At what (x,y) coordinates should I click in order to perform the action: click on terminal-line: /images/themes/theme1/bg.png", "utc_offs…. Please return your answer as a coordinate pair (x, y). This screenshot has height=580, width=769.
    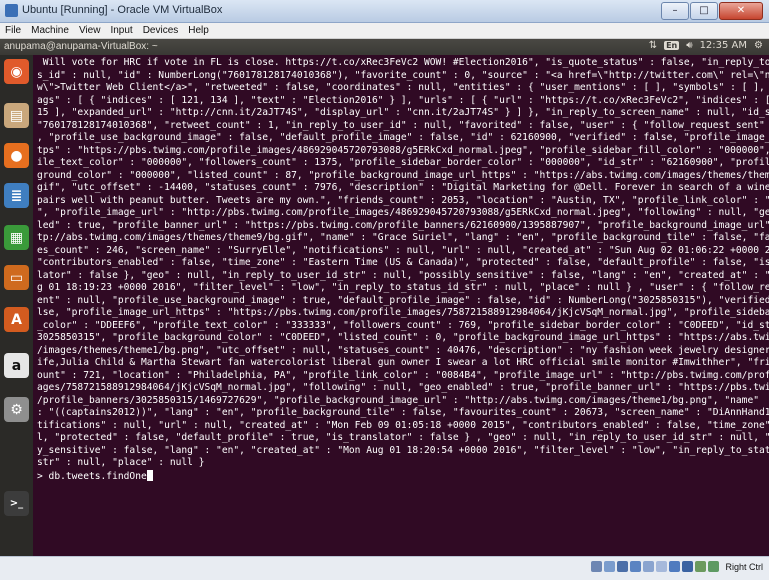
    Looking at the image, I should click on (403, 350).